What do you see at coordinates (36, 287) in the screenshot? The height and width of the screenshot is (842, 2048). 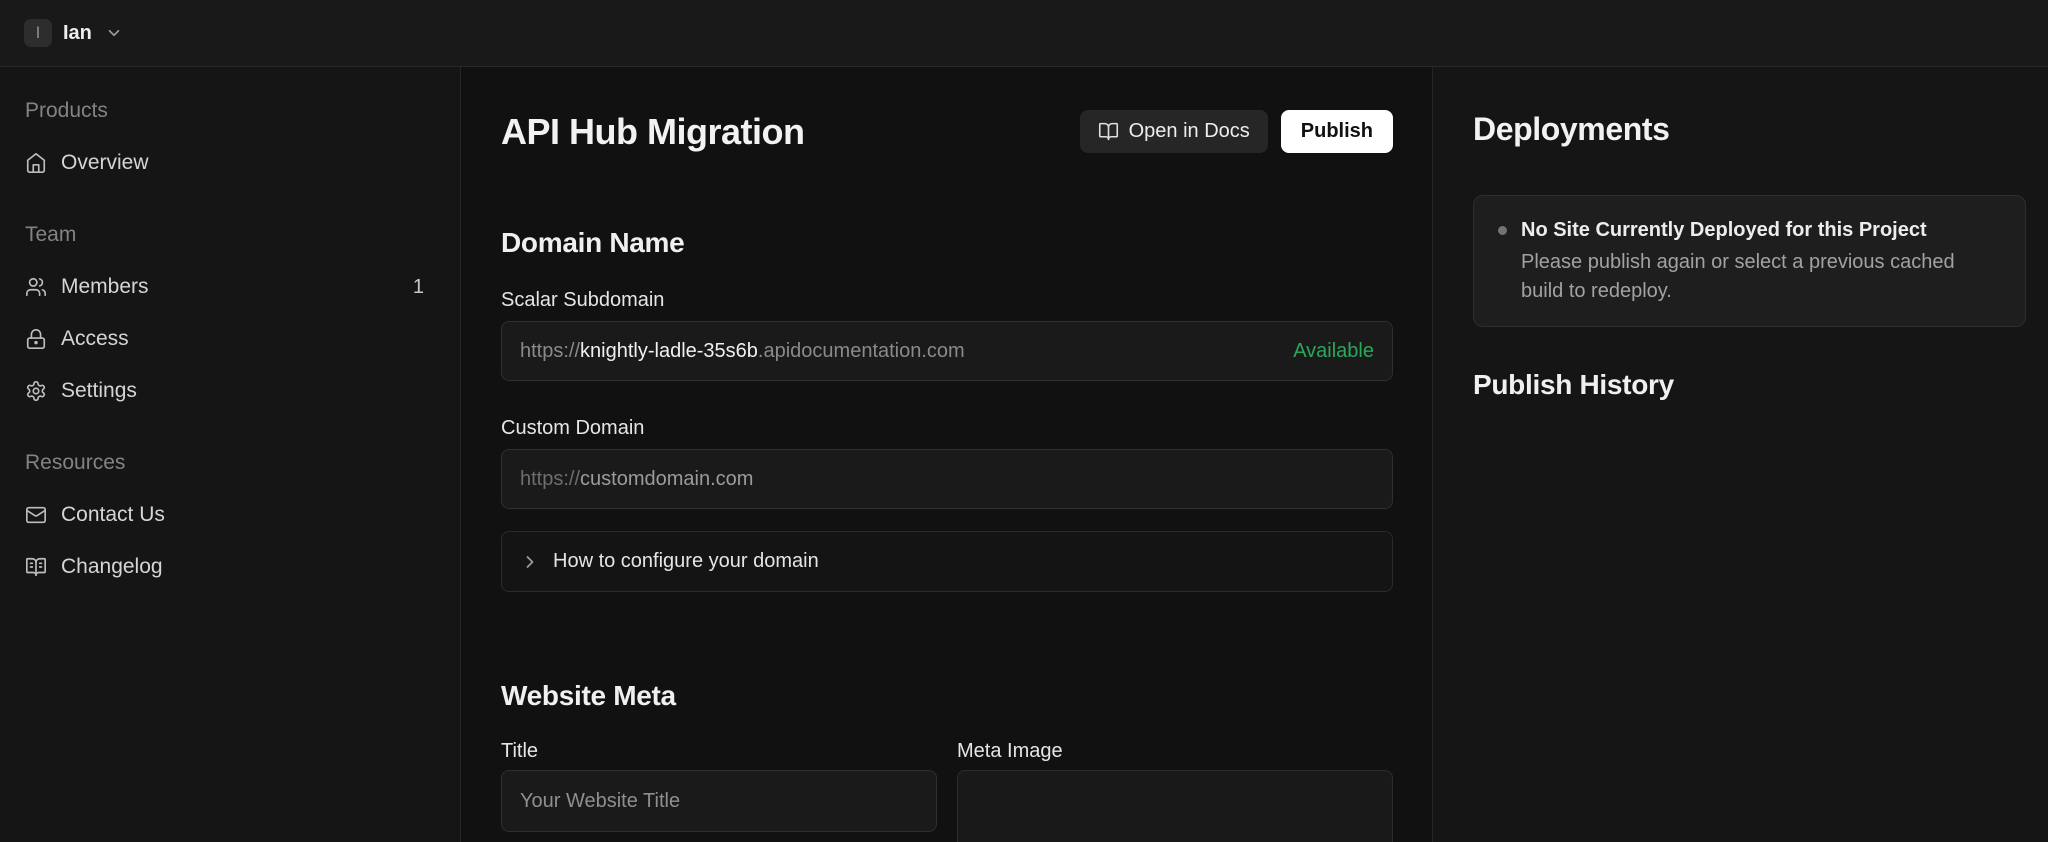 I see `users-icon` at bounding box center [36, 287].